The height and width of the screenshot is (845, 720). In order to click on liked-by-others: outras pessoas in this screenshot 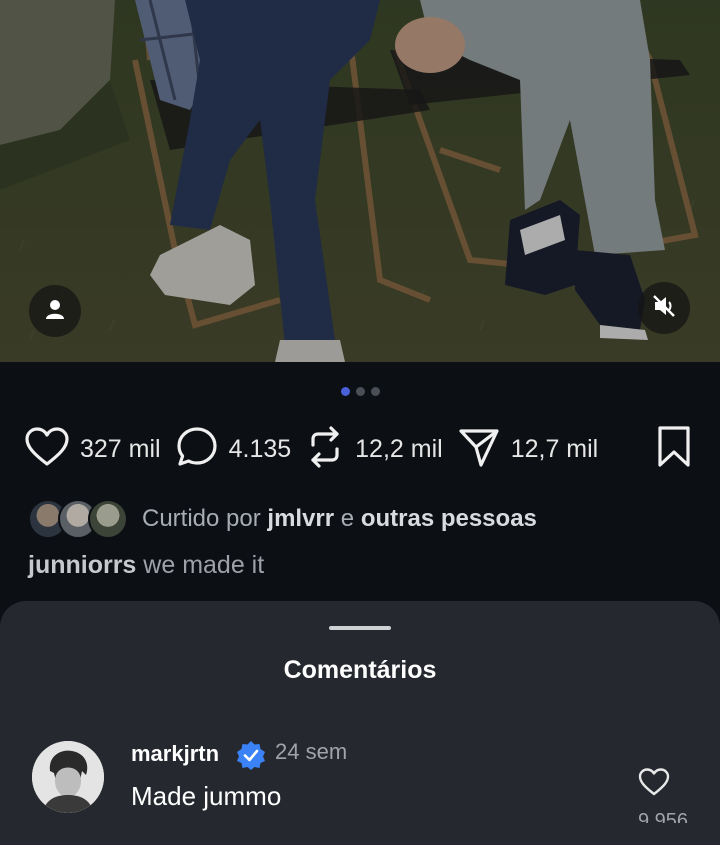, I will do `click(449, 519)`.